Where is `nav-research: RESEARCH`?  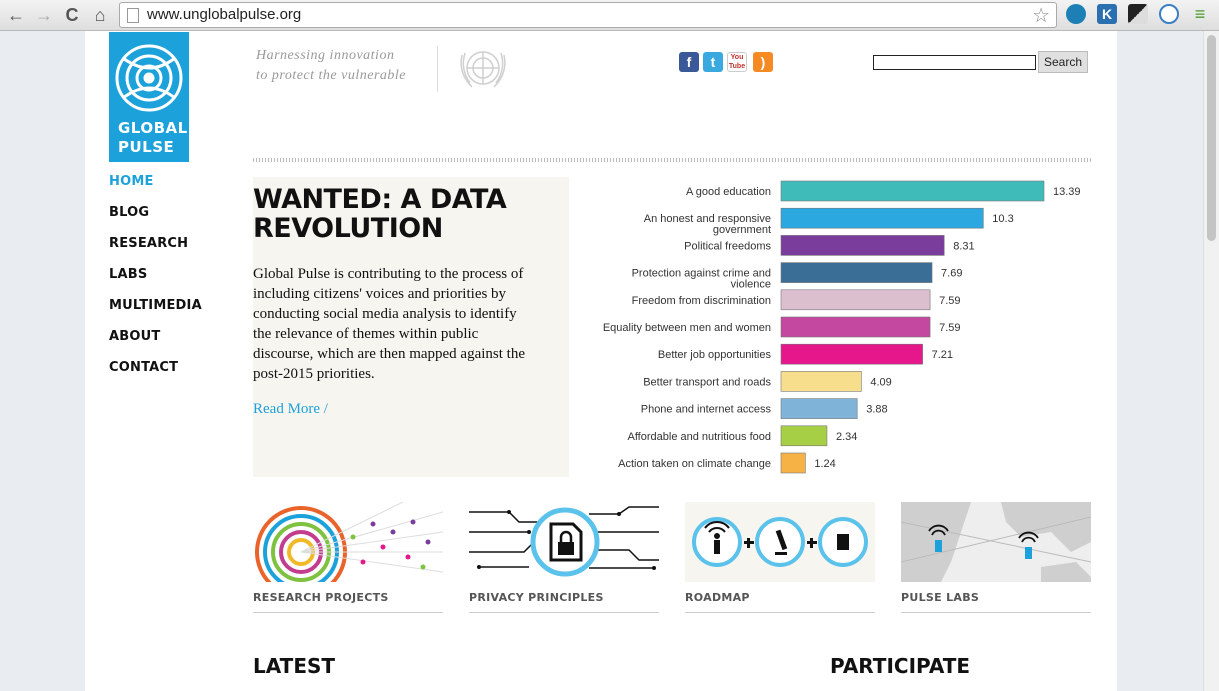
nav-research: RESEARCH is located at coordinates (155, 251).